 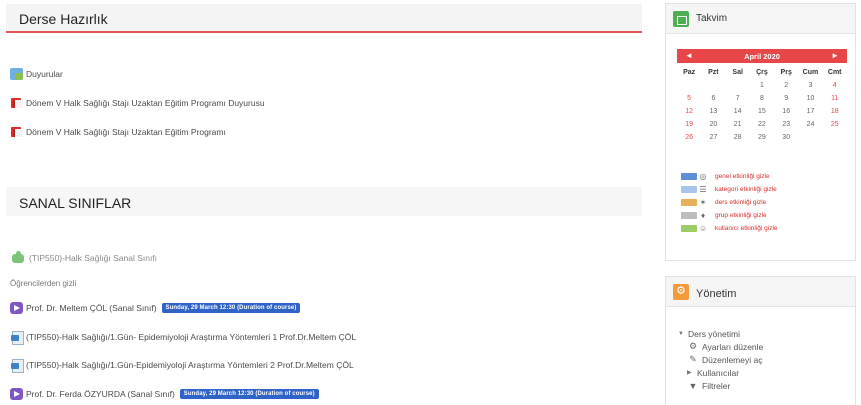 What do you see at coordinates (689, 137) in the screenshot?
I see `calendar-day: 26` at bounding box center [689, 137].